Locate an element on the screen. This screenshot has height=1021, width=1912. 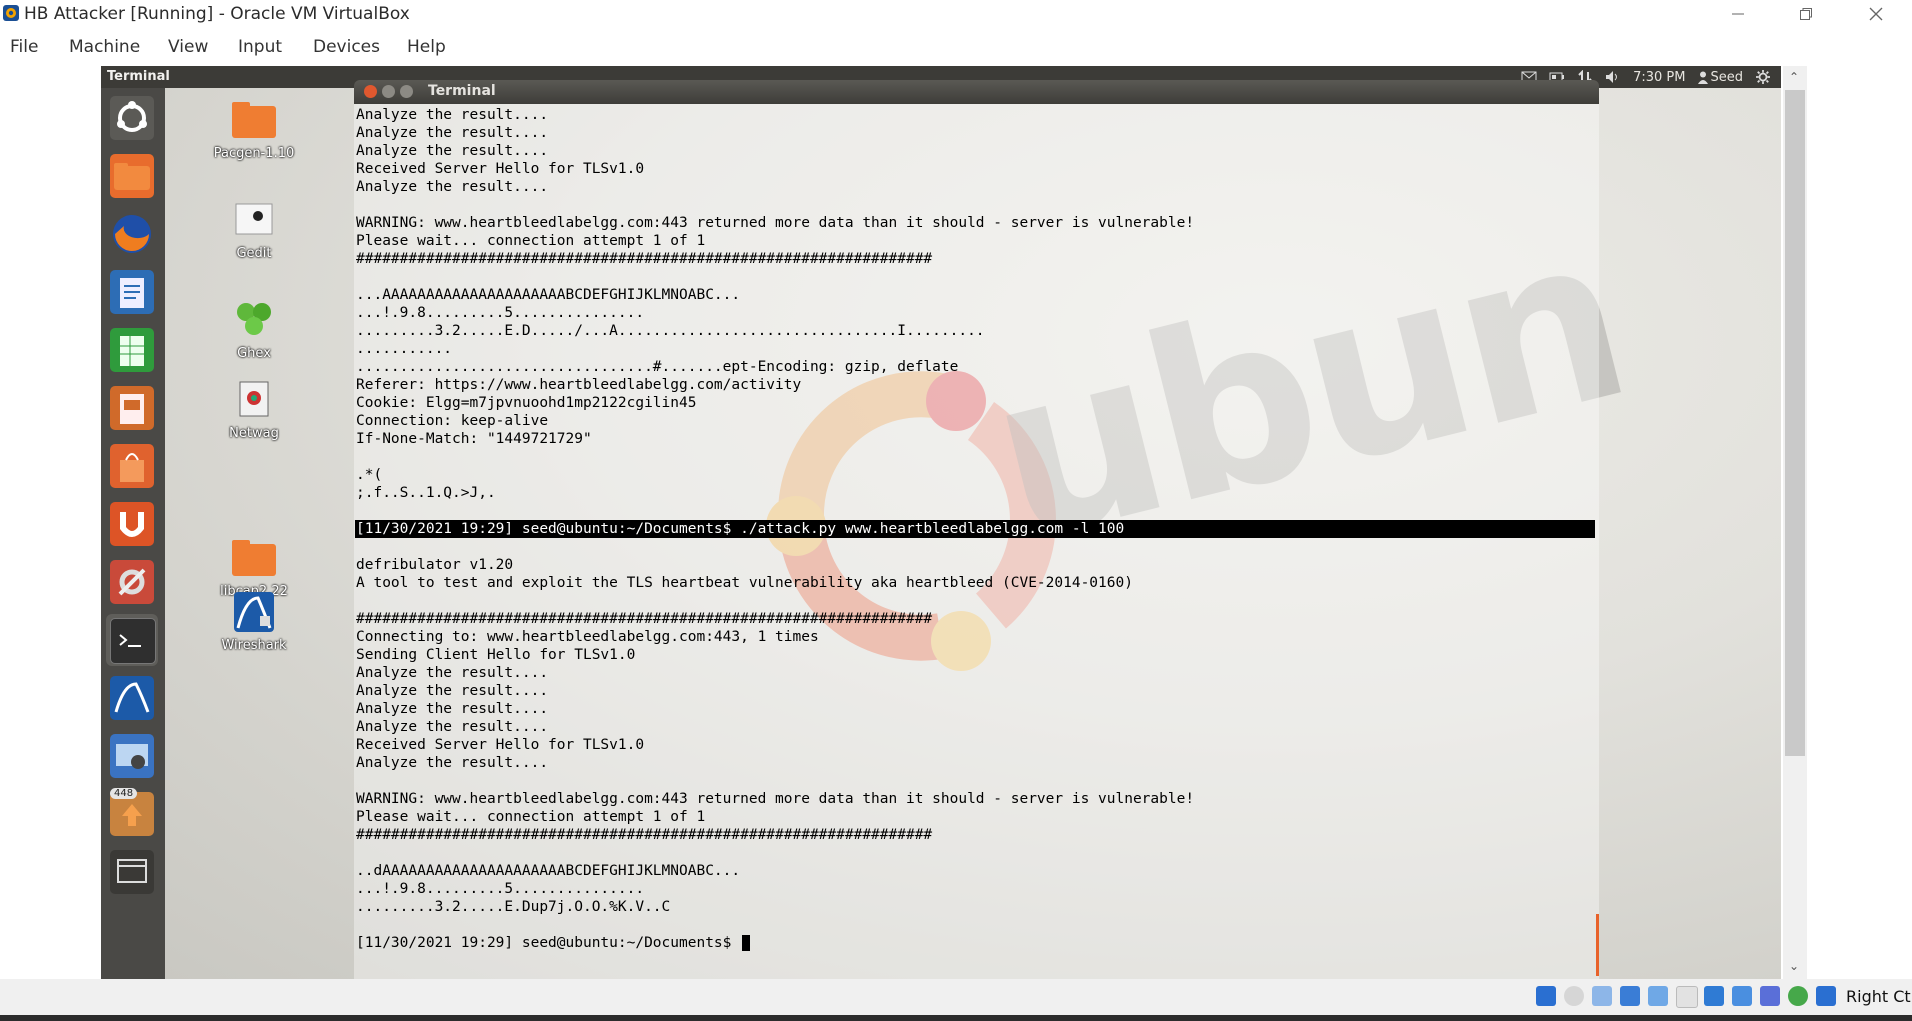
restore-icon is located at coordinates (1806, 14).